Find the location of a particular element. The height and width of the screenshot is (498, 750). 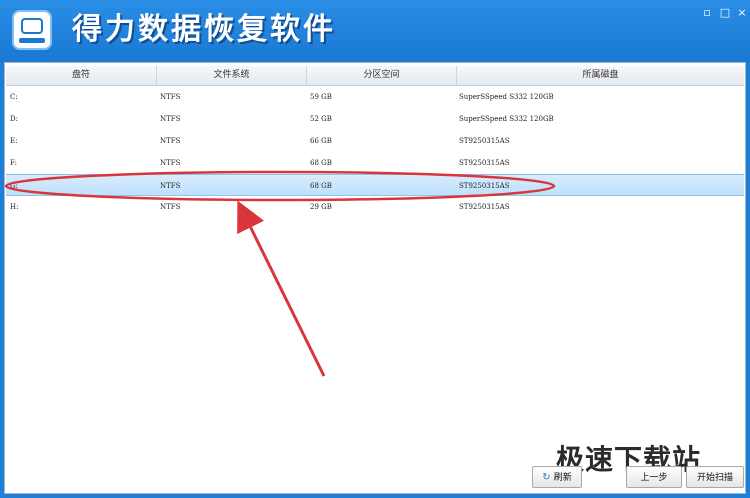

action-bar: ↻ 刷新 上一步 开始扫描 is located at coordinates (635, 477).